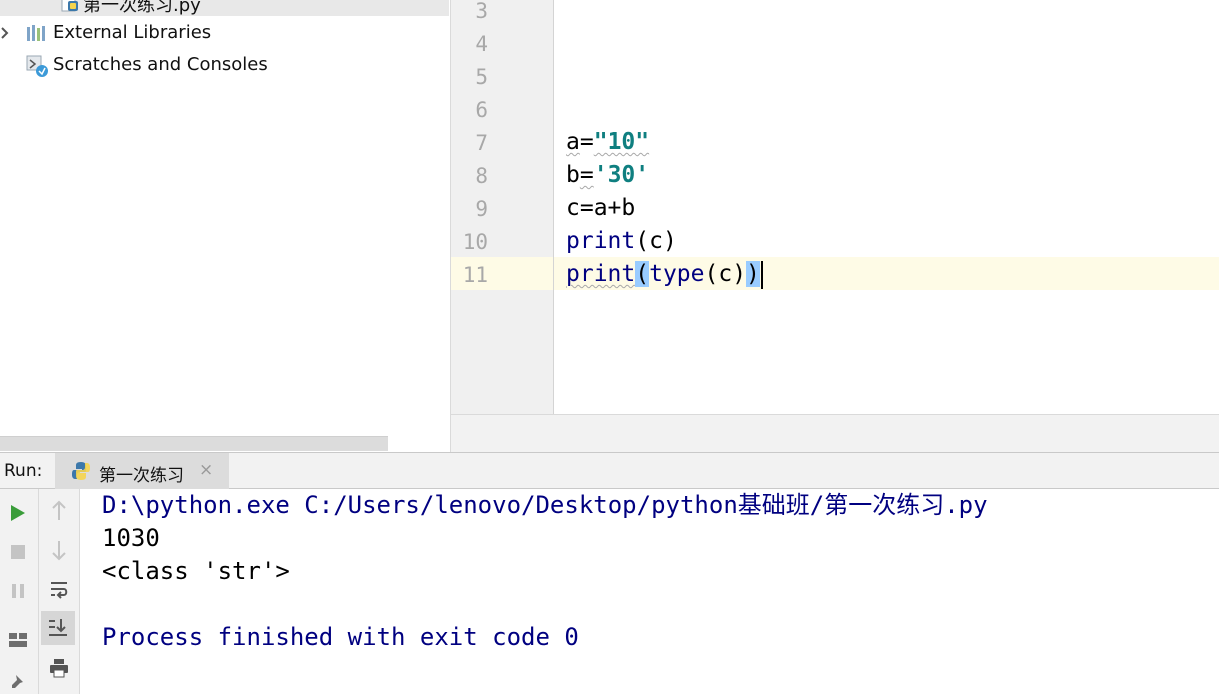 The image size is (1219, 699). Describe the element at coordinates (475, 242) in the screenshot. I see `line-number: 10` at that location.